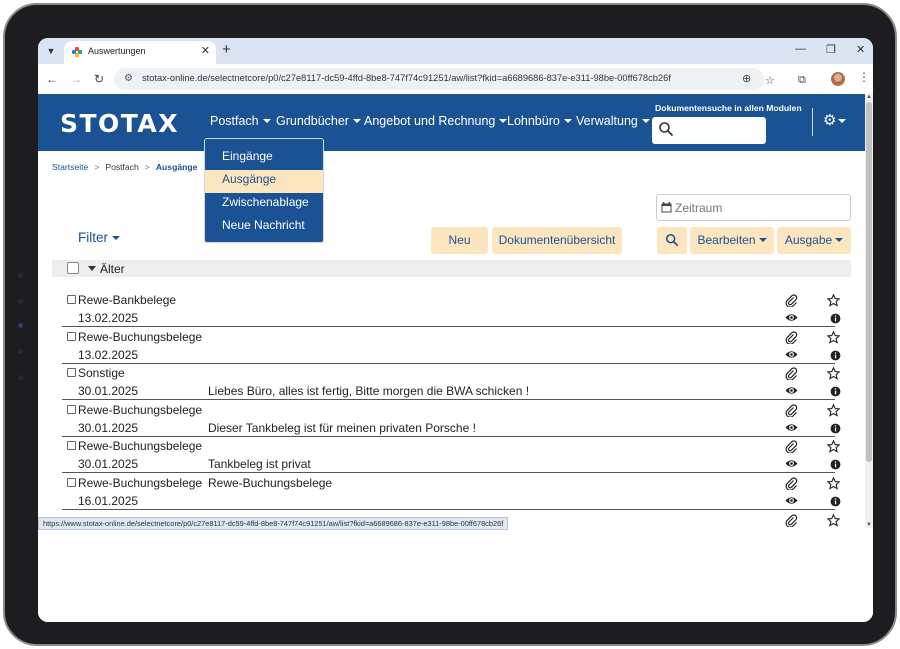 Image resolution: width=900 pixels, height=649 pixels. Describe the element at coordinates (140, 52) in the screenshot. I see `browser-tab: Auswertungen ✕` at that location.